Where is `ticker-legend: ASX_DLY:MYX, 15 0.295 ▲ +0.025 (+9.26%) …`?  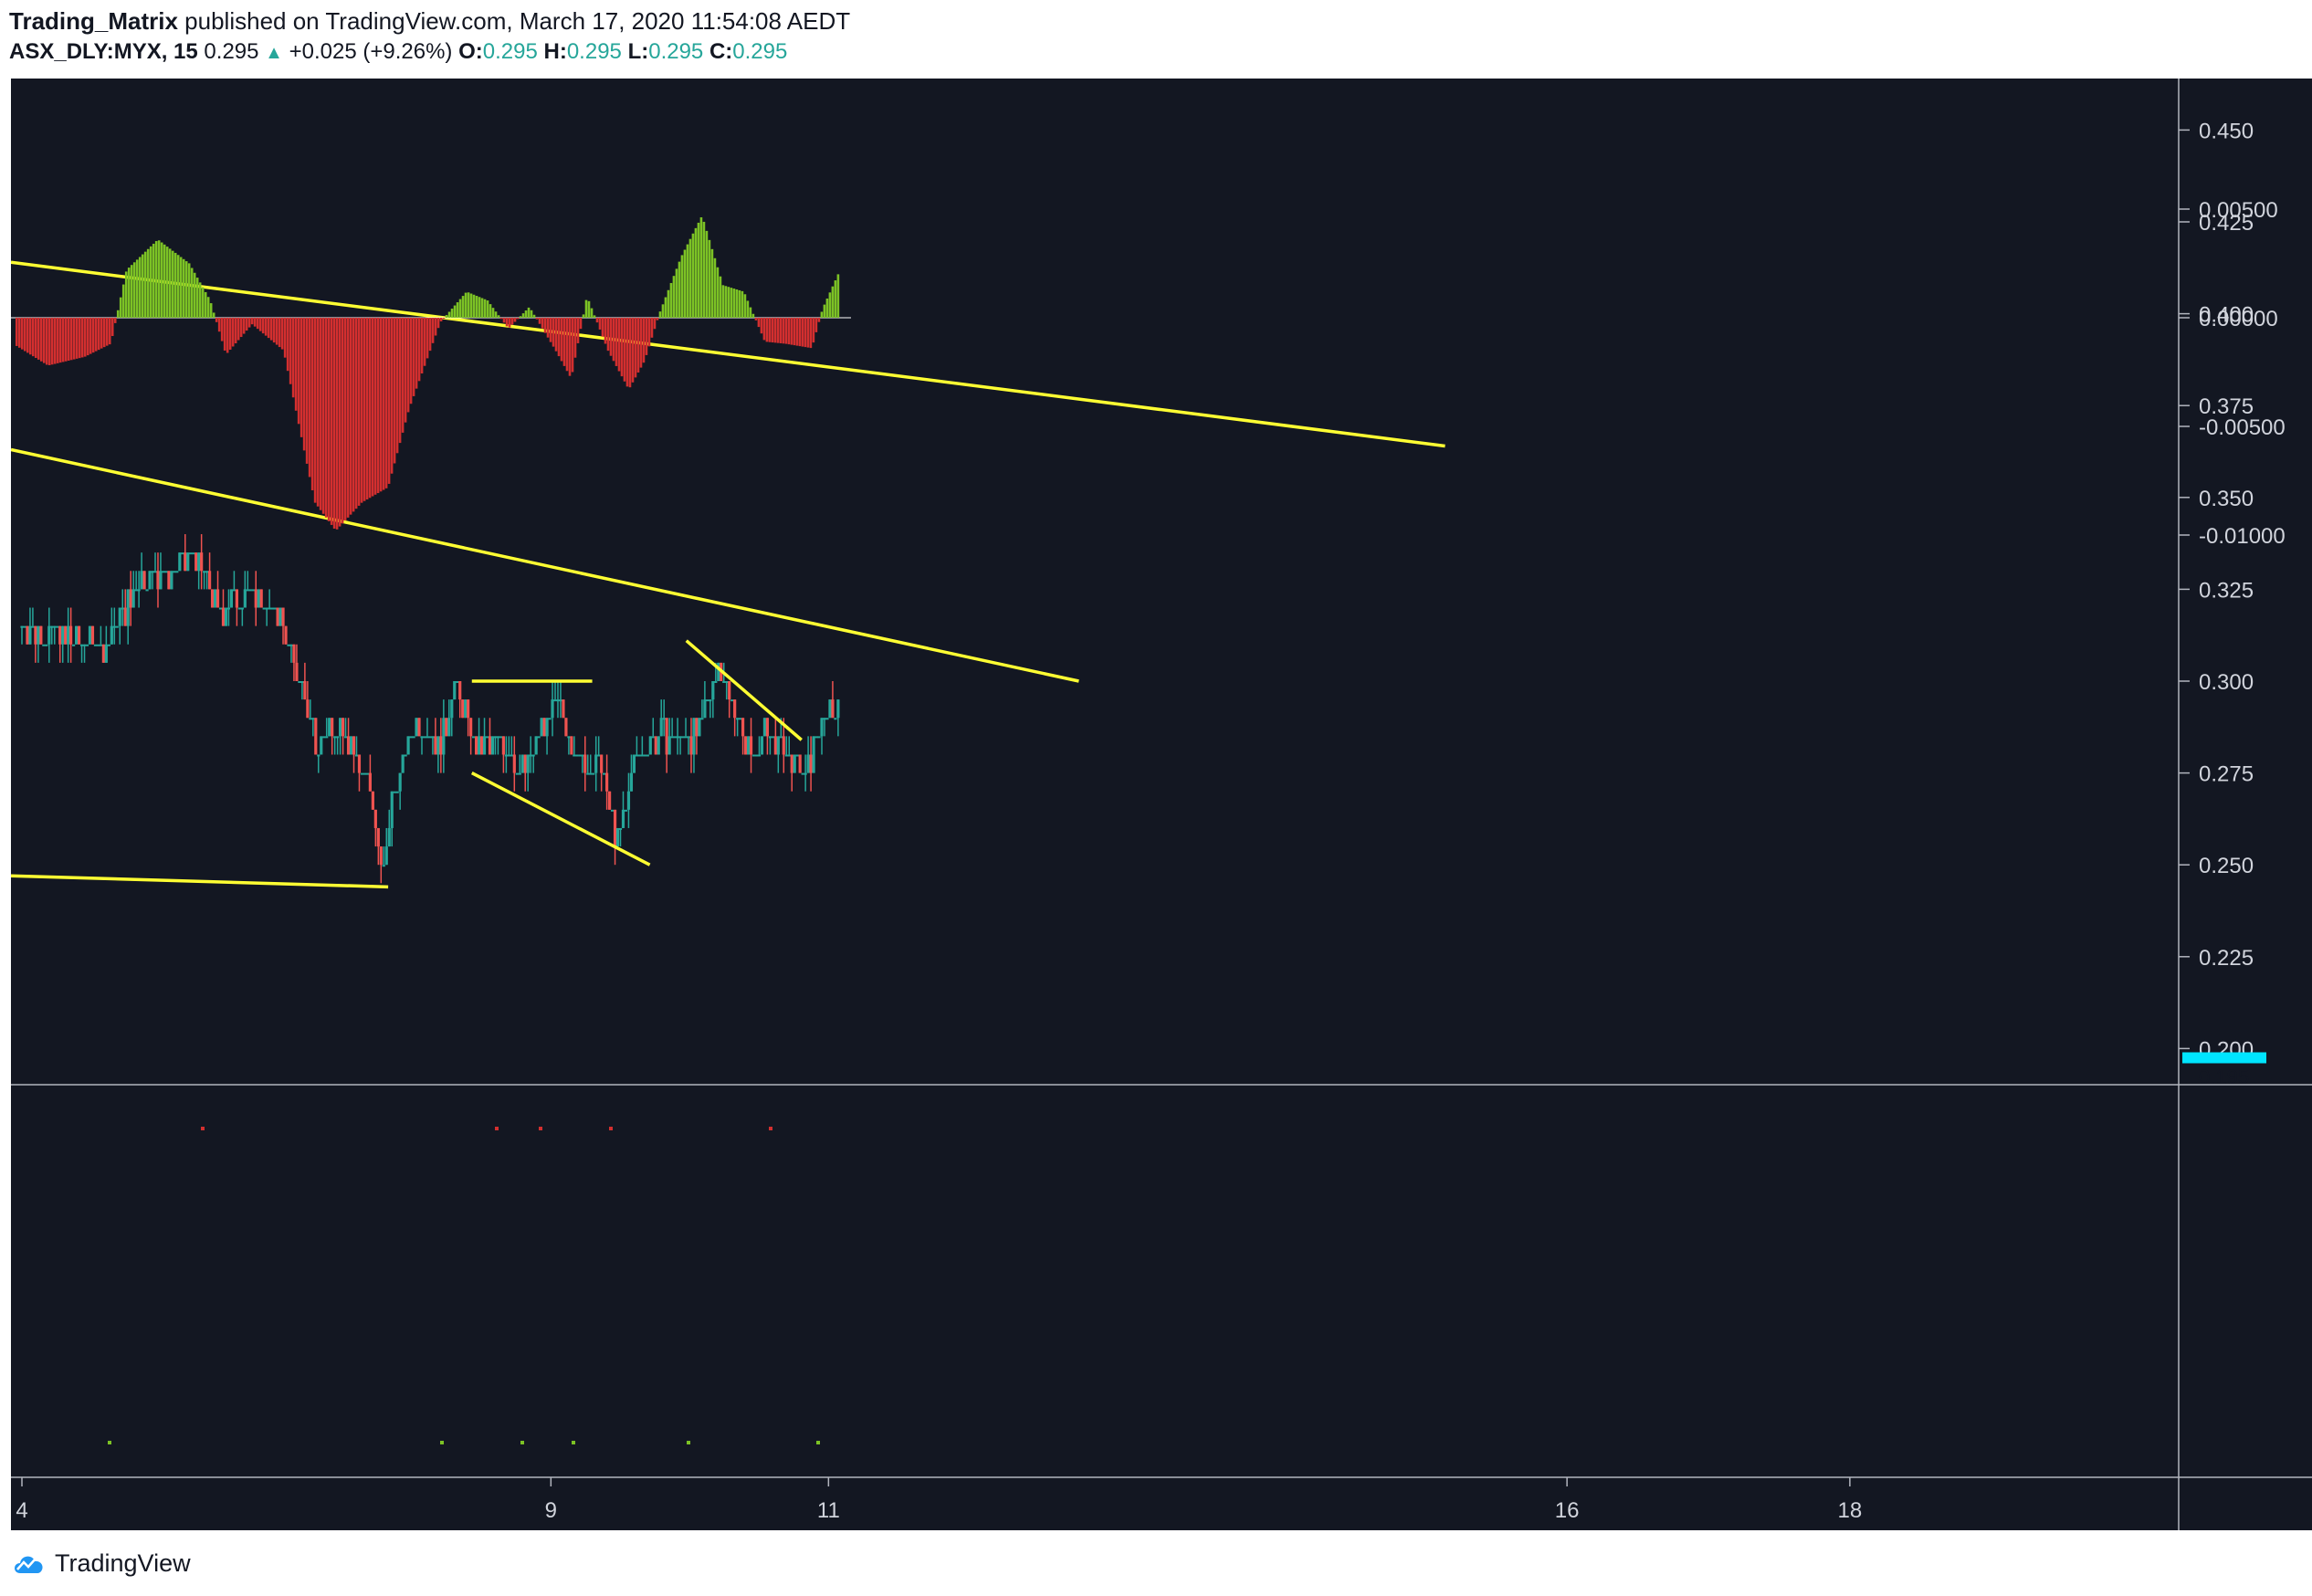 ticker-legend: ASX_DLY:MYX, 15 0.295 ▲ +0.025 (+9.26%) … is located at coordinates (398, 52).